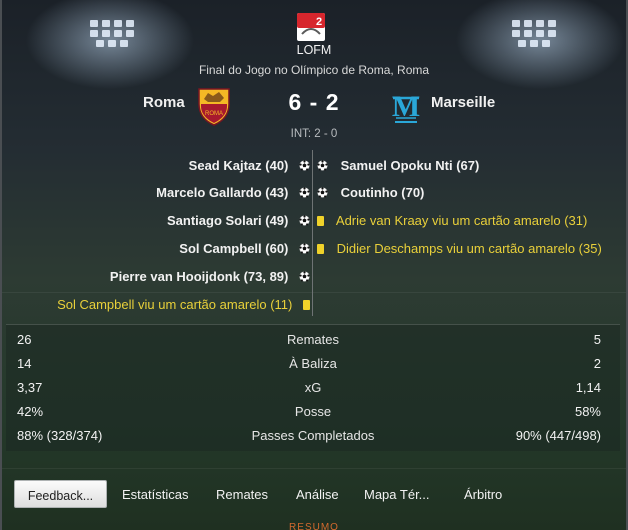 This screenshot has height=530, width=628. I want to click on stat-away-value: 58%, so click(587, 411).